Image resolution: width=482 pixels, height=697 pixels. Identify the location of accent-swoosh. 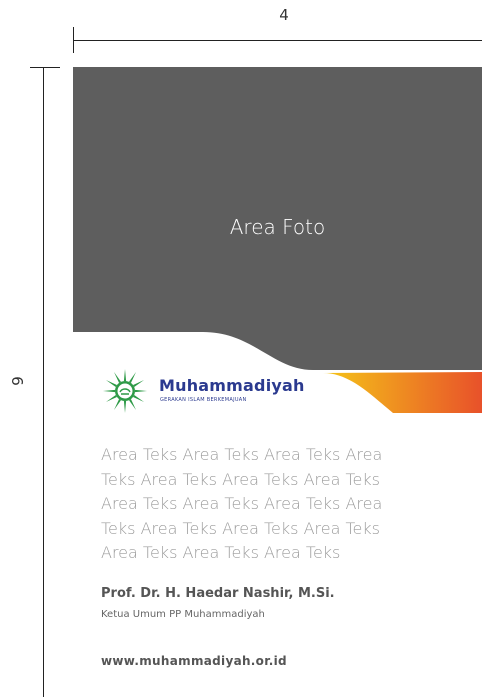
(402, 392).